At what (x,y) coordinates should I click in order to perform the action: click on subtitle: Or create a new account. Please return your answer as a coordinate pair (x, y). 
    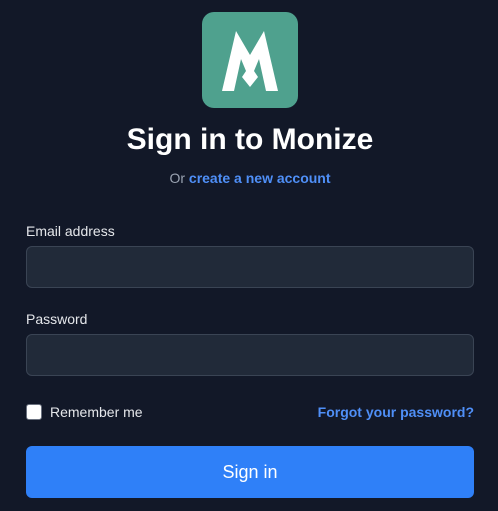
    Looking at the image, I should click on (250, 178).